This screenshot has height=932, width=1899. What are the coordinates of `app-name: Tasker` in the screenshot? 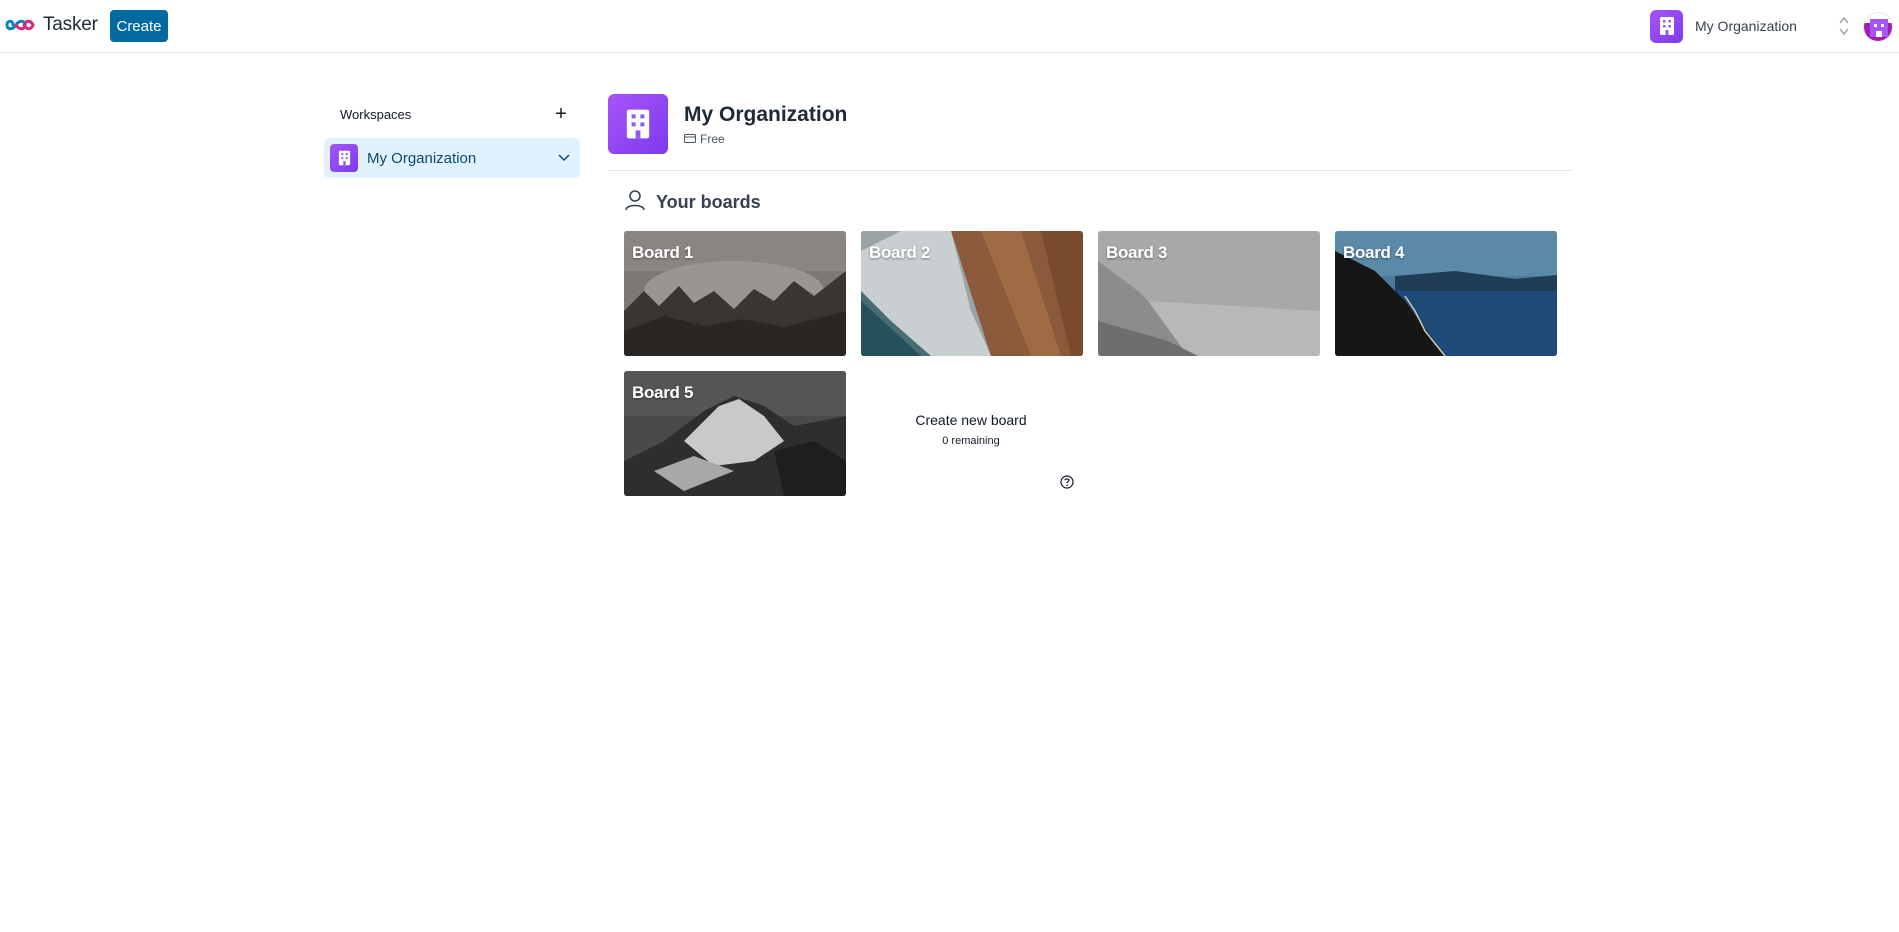 It's located at (70, 24).